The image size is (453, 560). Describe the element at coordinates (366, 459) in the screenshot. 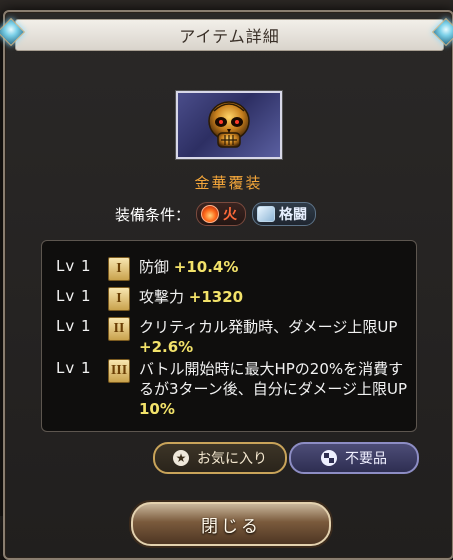

I see `junk-button-label: 不要品` at that location.